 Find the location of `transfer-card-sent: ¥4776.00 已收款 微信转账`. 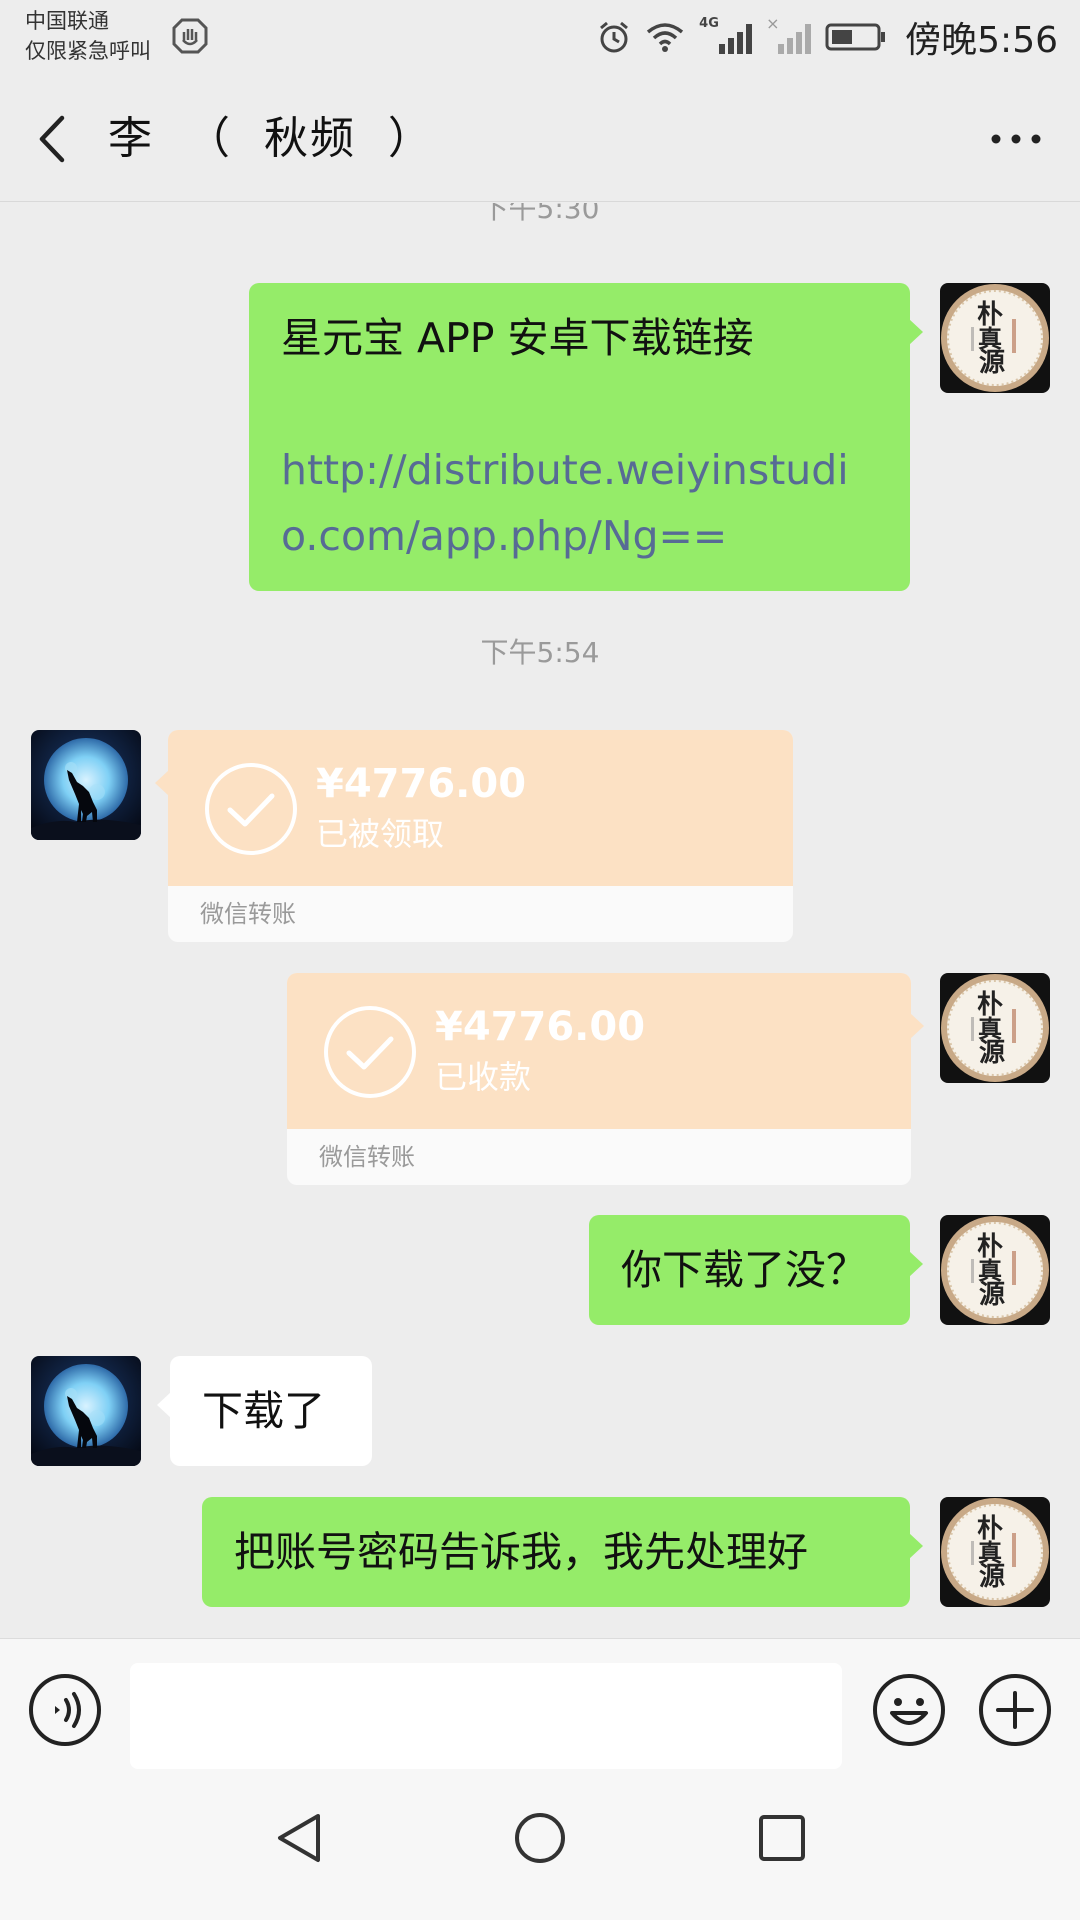

transfer-card-sent: ¥4776.00 已收款 微信转账 is located at coordinates (599, 1079).